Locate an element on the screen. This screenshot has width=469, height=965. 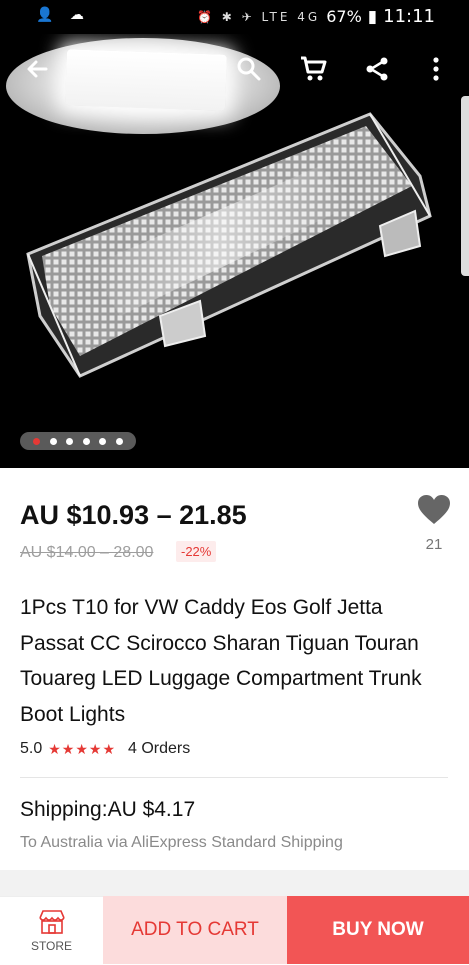
buy-now-button: BUY NOW is located at coordinates (378, 930).